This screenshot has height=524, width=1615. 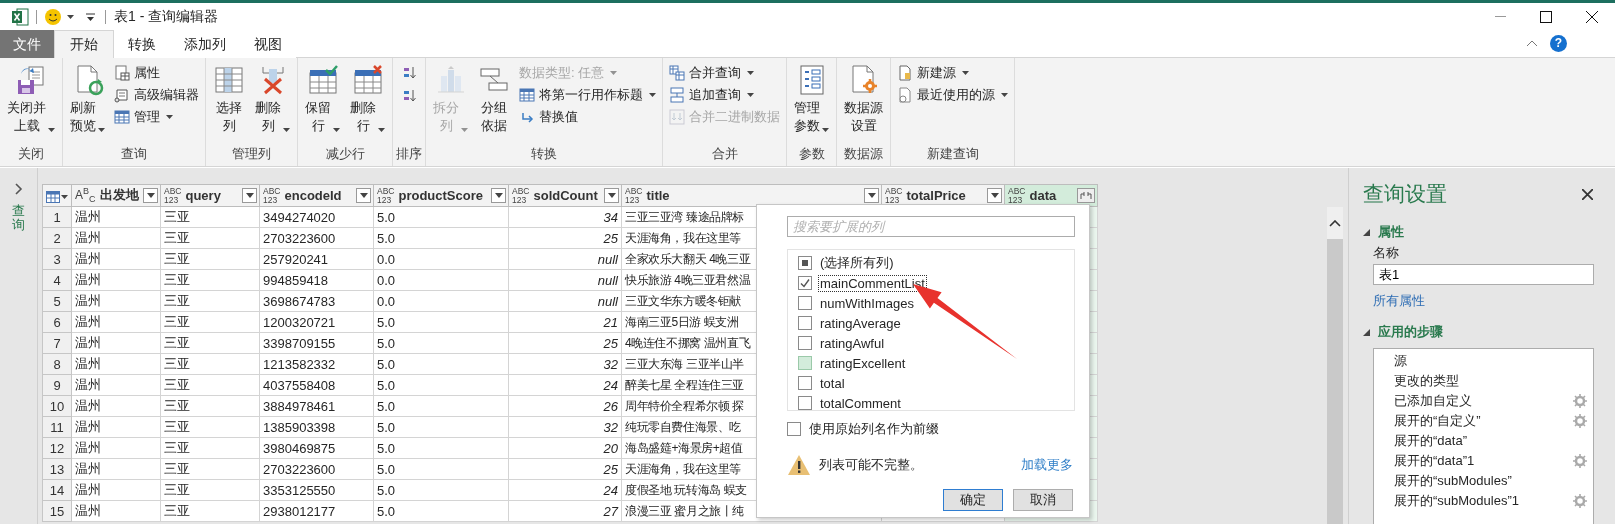 I want to click on table-icon, so click(x=527, y=94).